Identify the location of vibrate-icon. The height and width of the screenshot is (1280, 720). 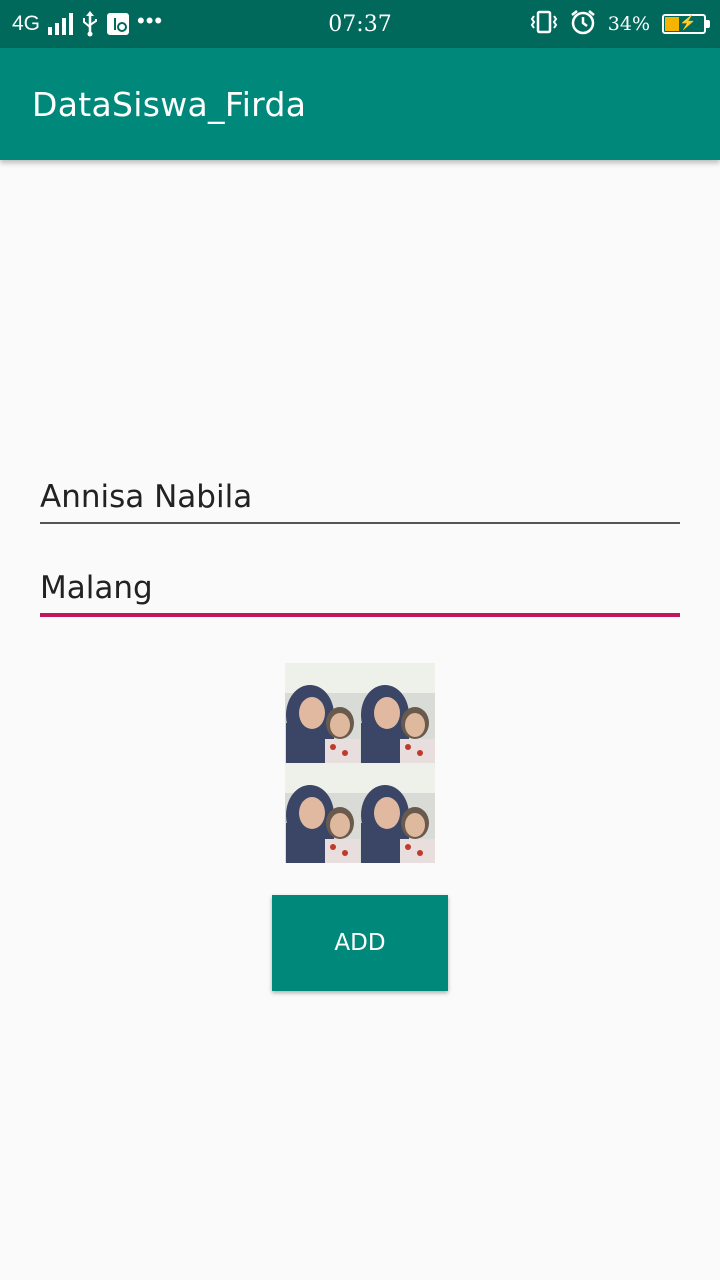
(544, 24).